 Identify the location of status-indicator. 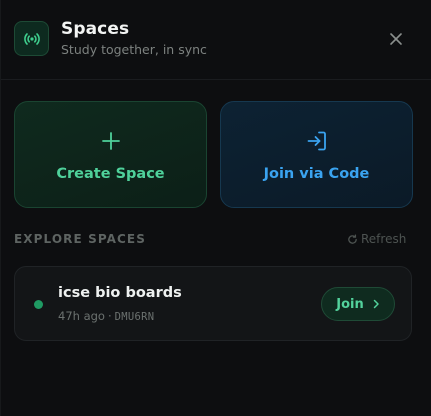
(38, 304).